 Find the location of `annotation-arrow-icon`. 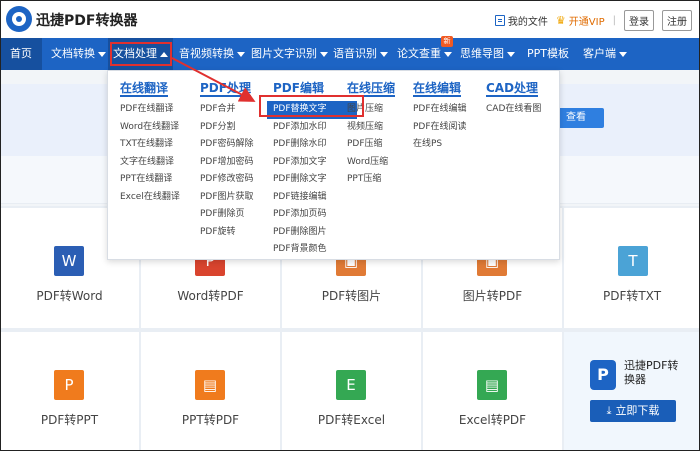

annotation-arrow-icon is located at coordinates (213, 79).